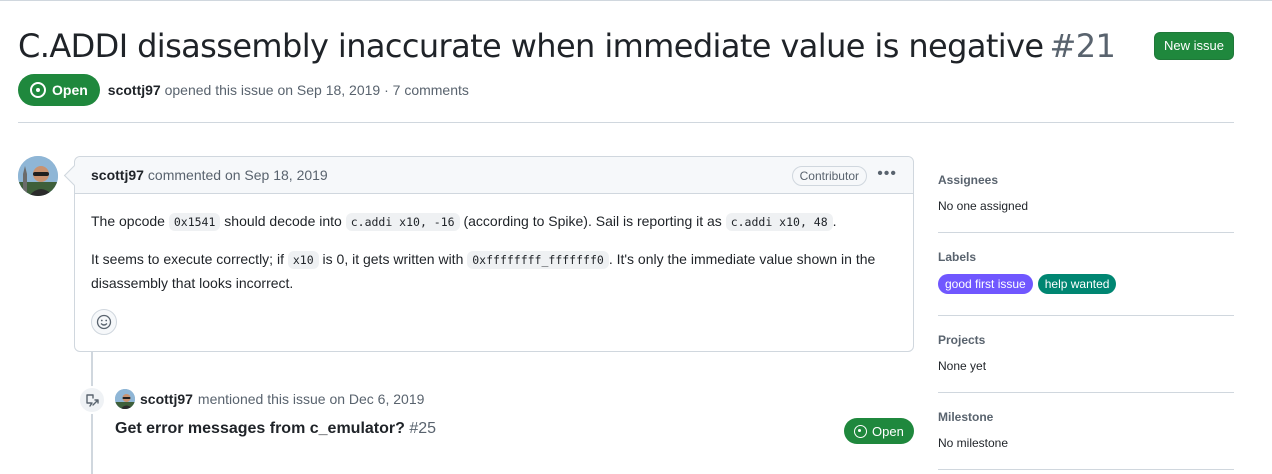 This screenshot has height=474, width=1272. I want to click on sidebar-milestone: Milestone No milestone, so click(973, 430).